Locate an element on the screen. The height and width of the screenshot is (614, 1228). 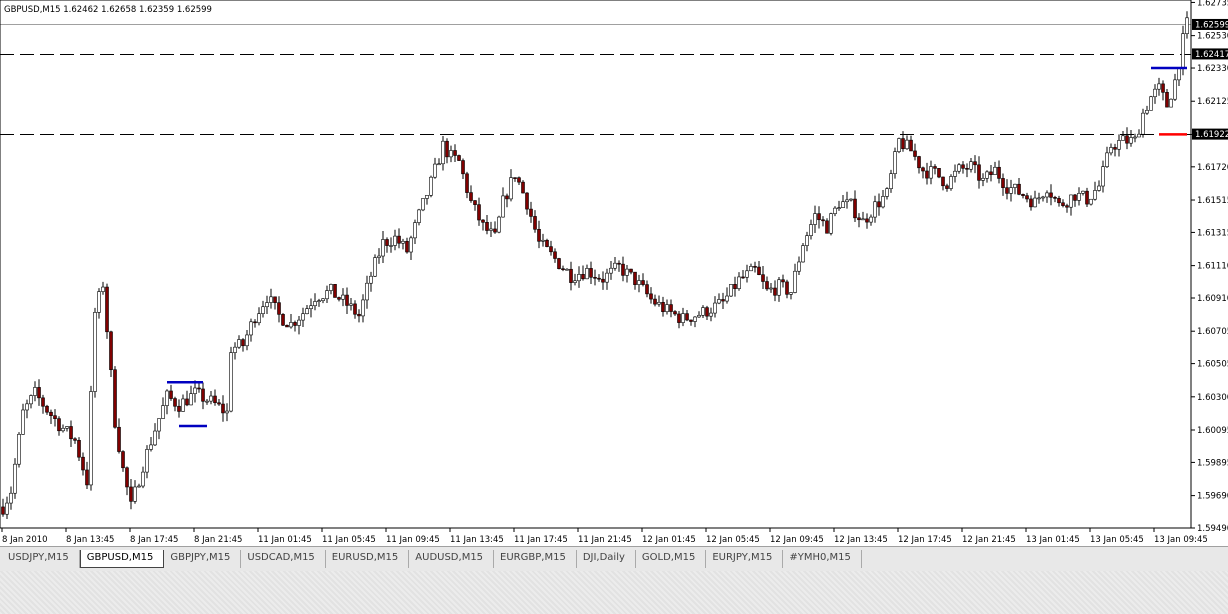
y-tick-label: 1.62735 is located at coordinates (1212, 4).